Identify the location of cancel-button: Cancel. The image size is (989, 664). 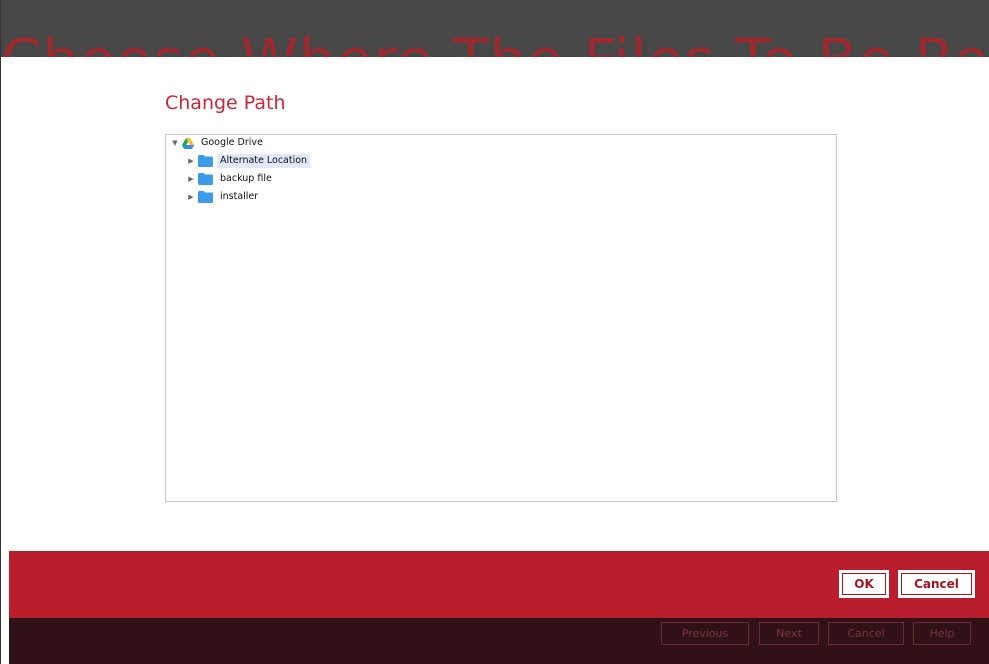
(936, 584).